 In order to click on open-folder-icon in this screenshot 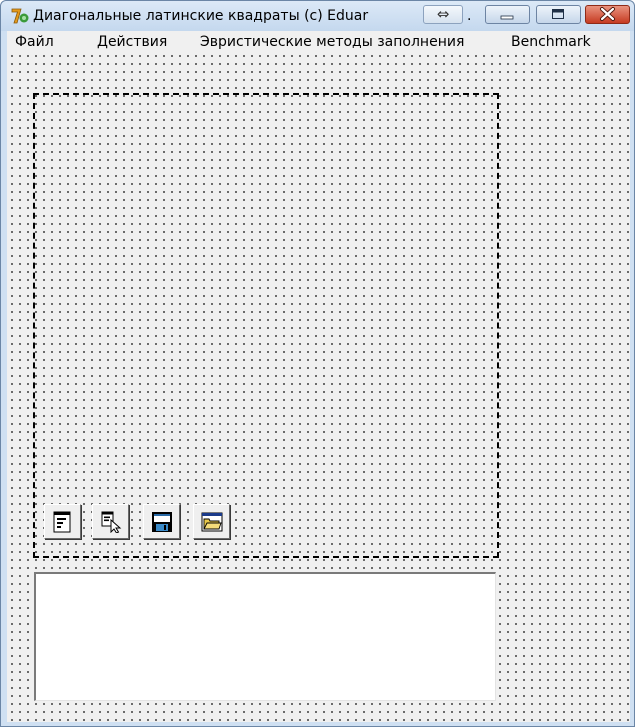, I will do `click(212, 522)`.